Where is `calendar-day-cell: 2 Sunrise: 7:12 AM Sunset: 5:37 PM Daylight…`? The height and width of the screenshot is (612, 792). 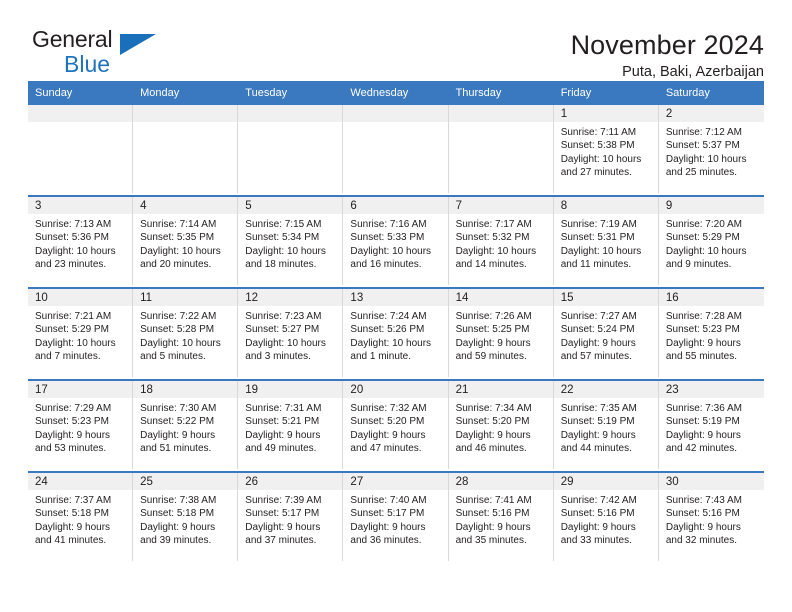
calendar-day-cell: 2 Sunrise: 7:12 AM Sunset: 5:37 PM Daylight… is located at coordinates (711, 150).